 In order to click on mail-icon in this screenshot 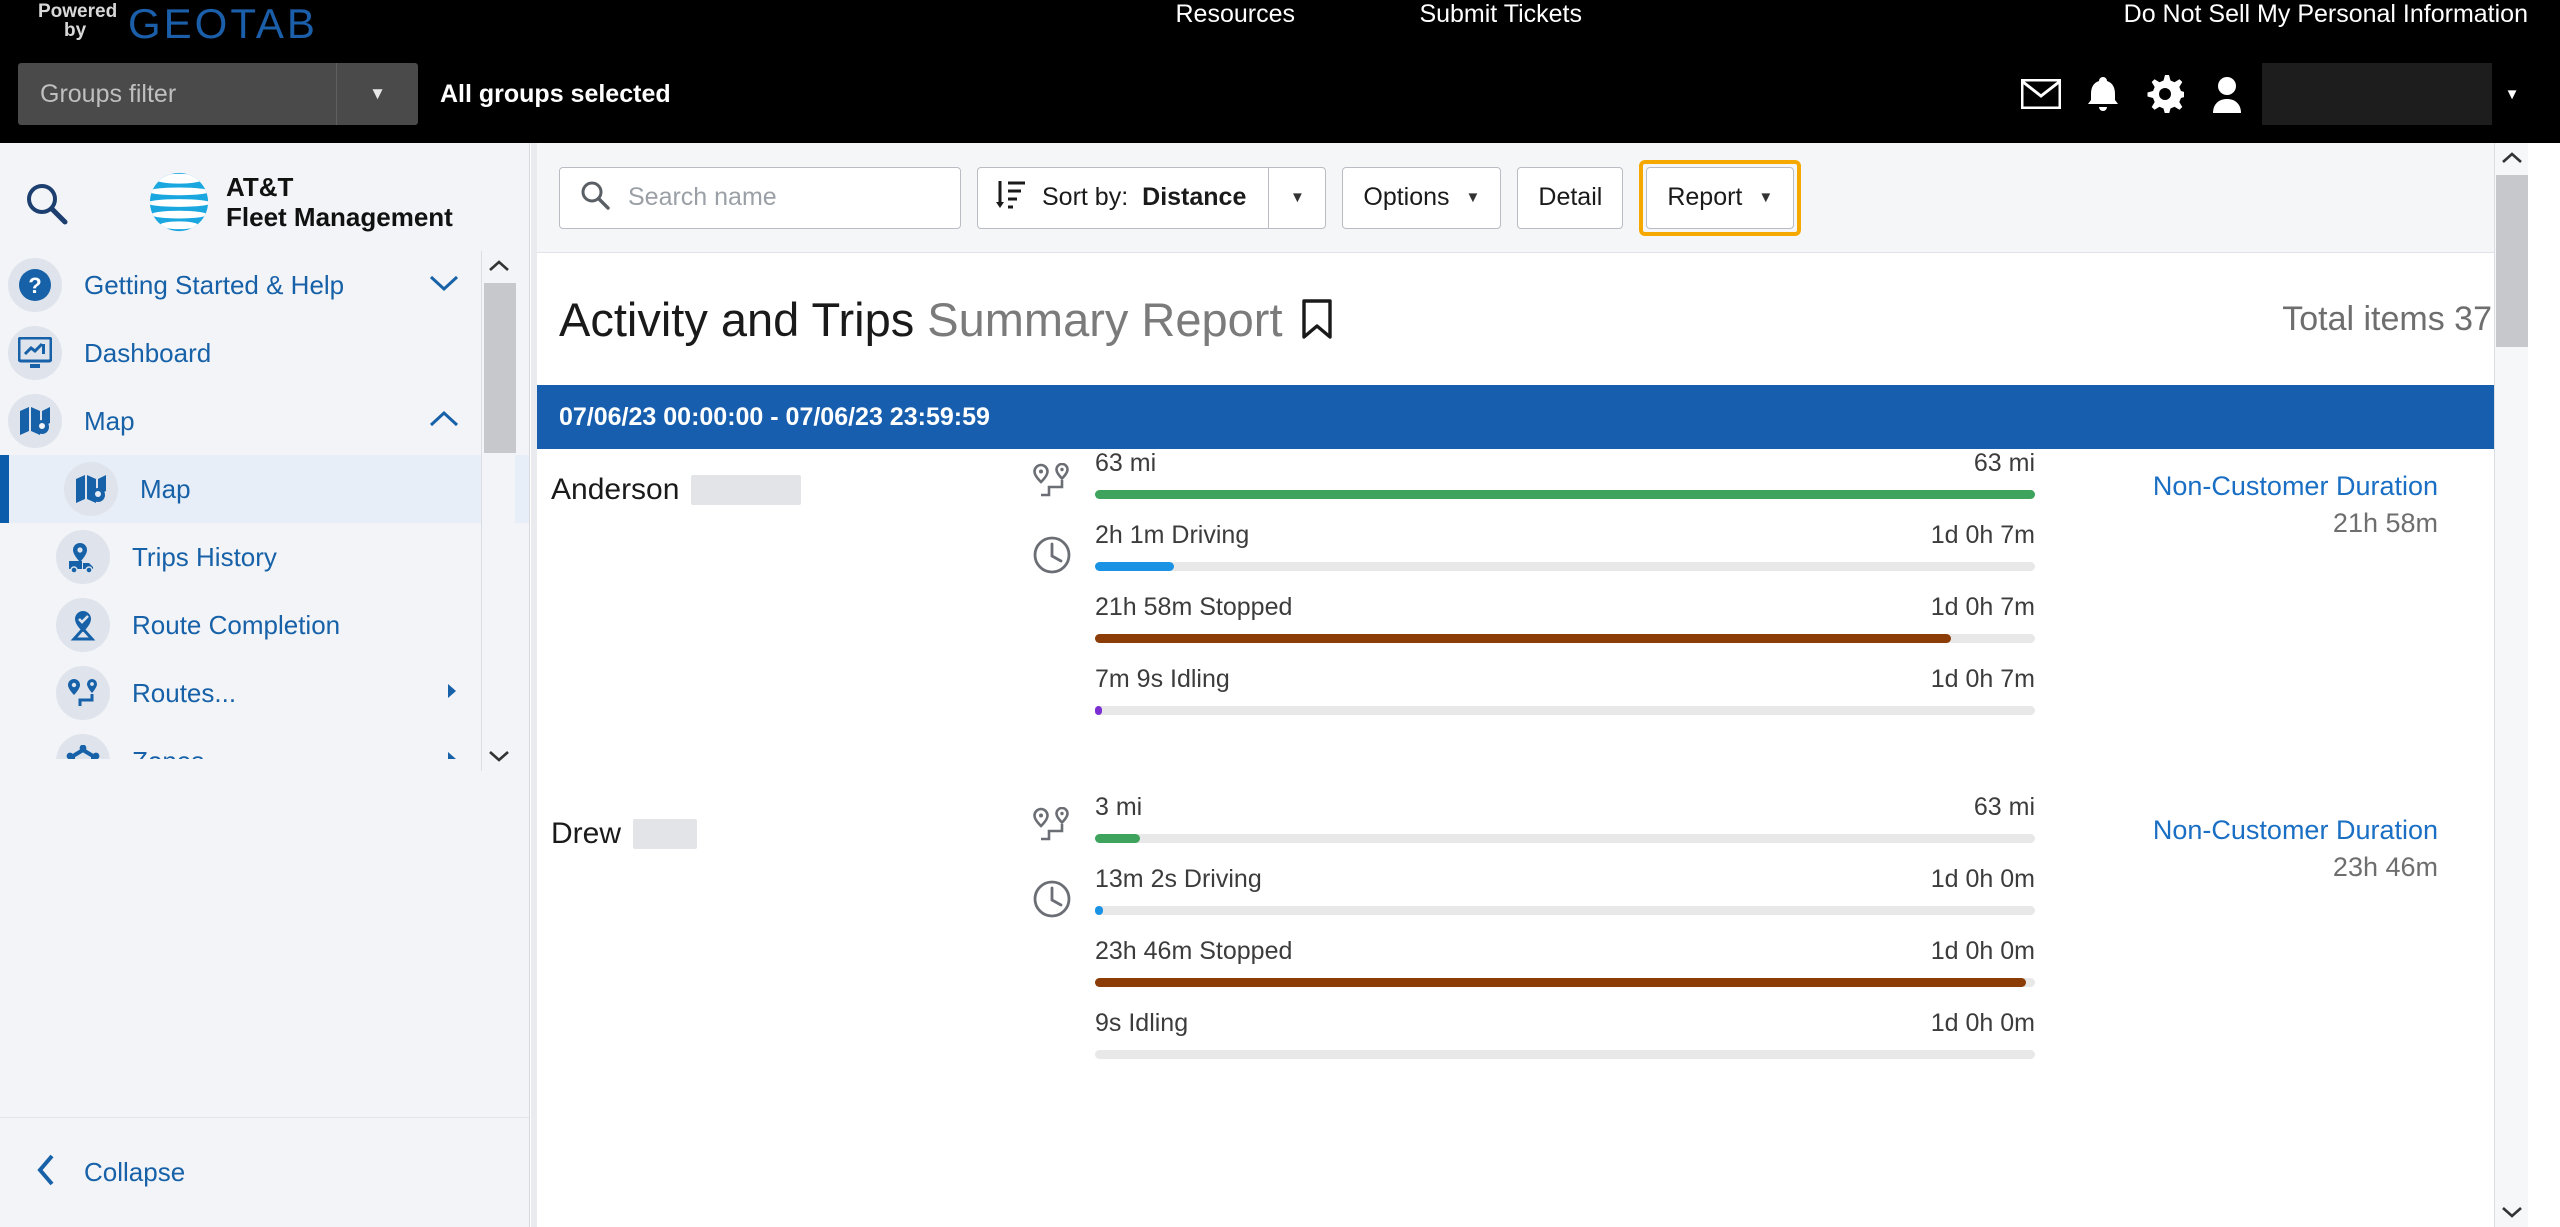, I will do `click(2041, 94)`.